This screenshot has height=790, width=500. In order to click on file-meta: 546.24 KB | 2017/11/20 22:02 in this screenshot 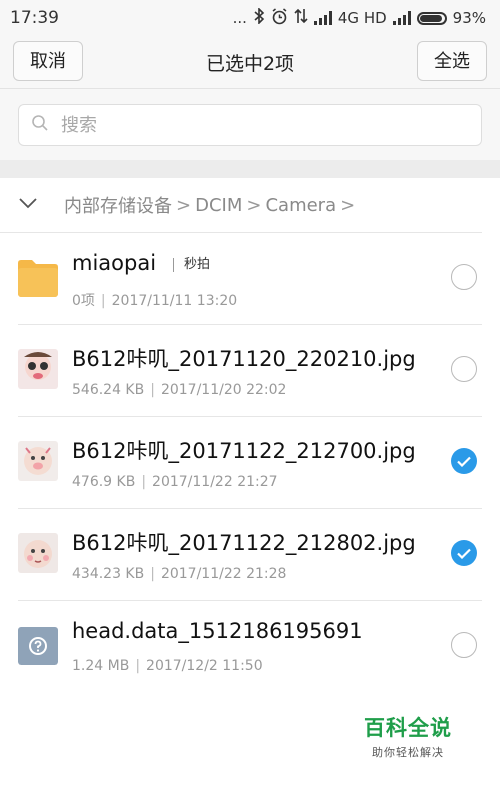, I will do `click(179, 390)`.